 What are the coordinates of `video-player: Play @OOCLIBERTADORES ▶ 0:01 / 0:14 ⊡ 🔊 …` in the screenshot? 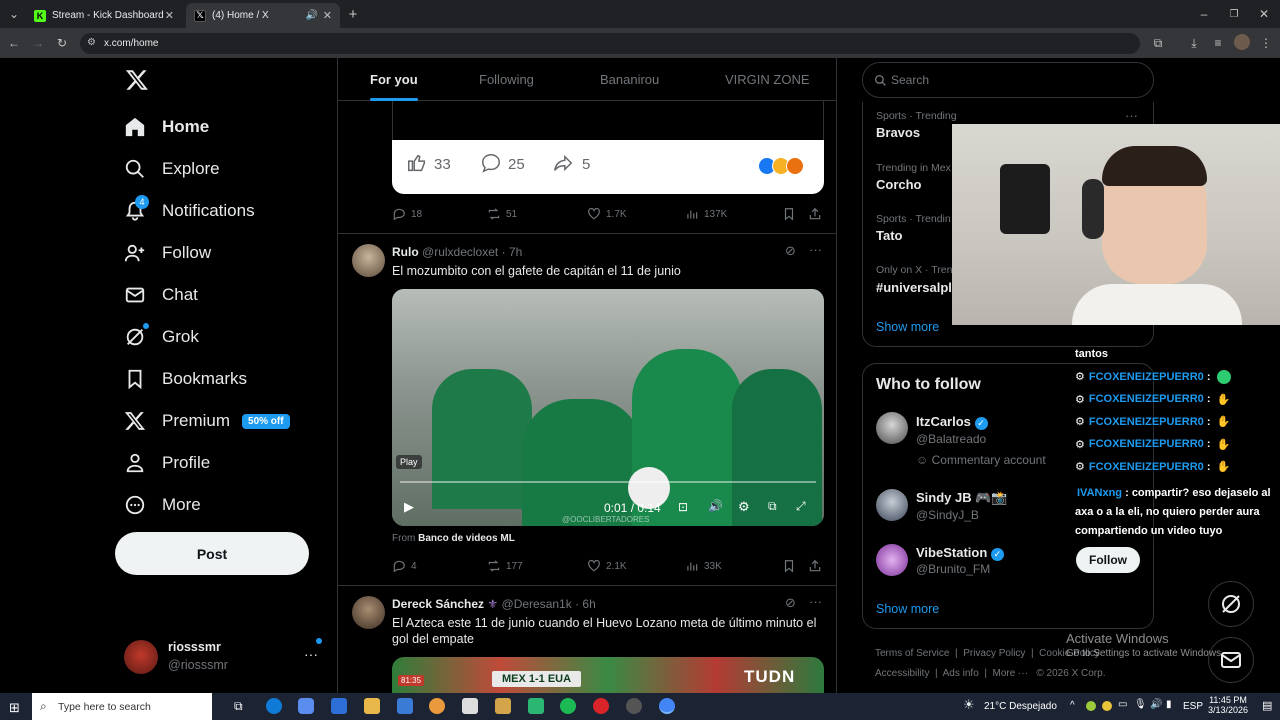 It's located at (608, 407).